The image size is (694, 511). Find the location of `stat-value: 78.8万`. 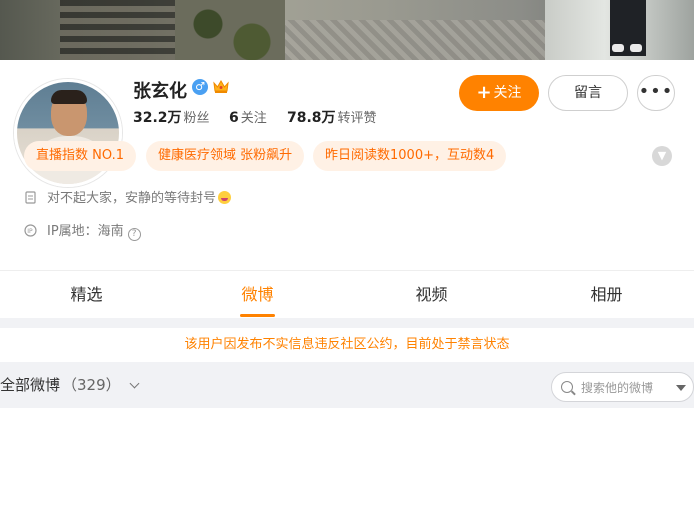

stat-value: 78.8万 is located at coordinates (311, 118).